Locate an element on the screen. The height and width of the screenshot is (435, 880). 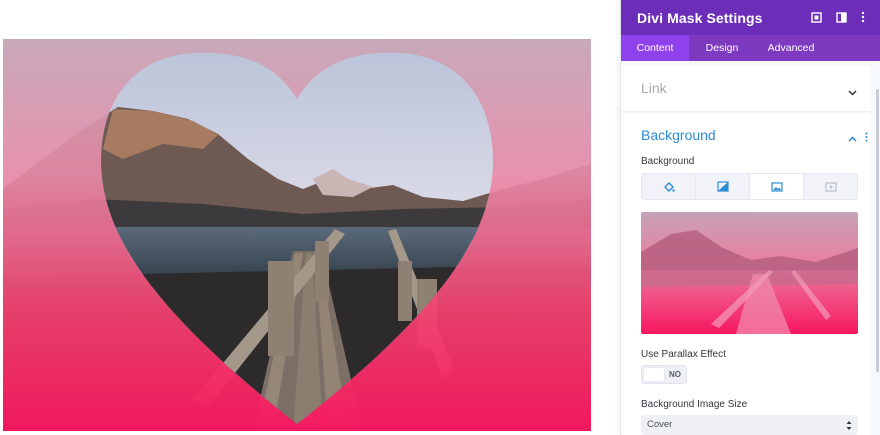
sidebar-toggle-icon is located at coordinates (841, 17).